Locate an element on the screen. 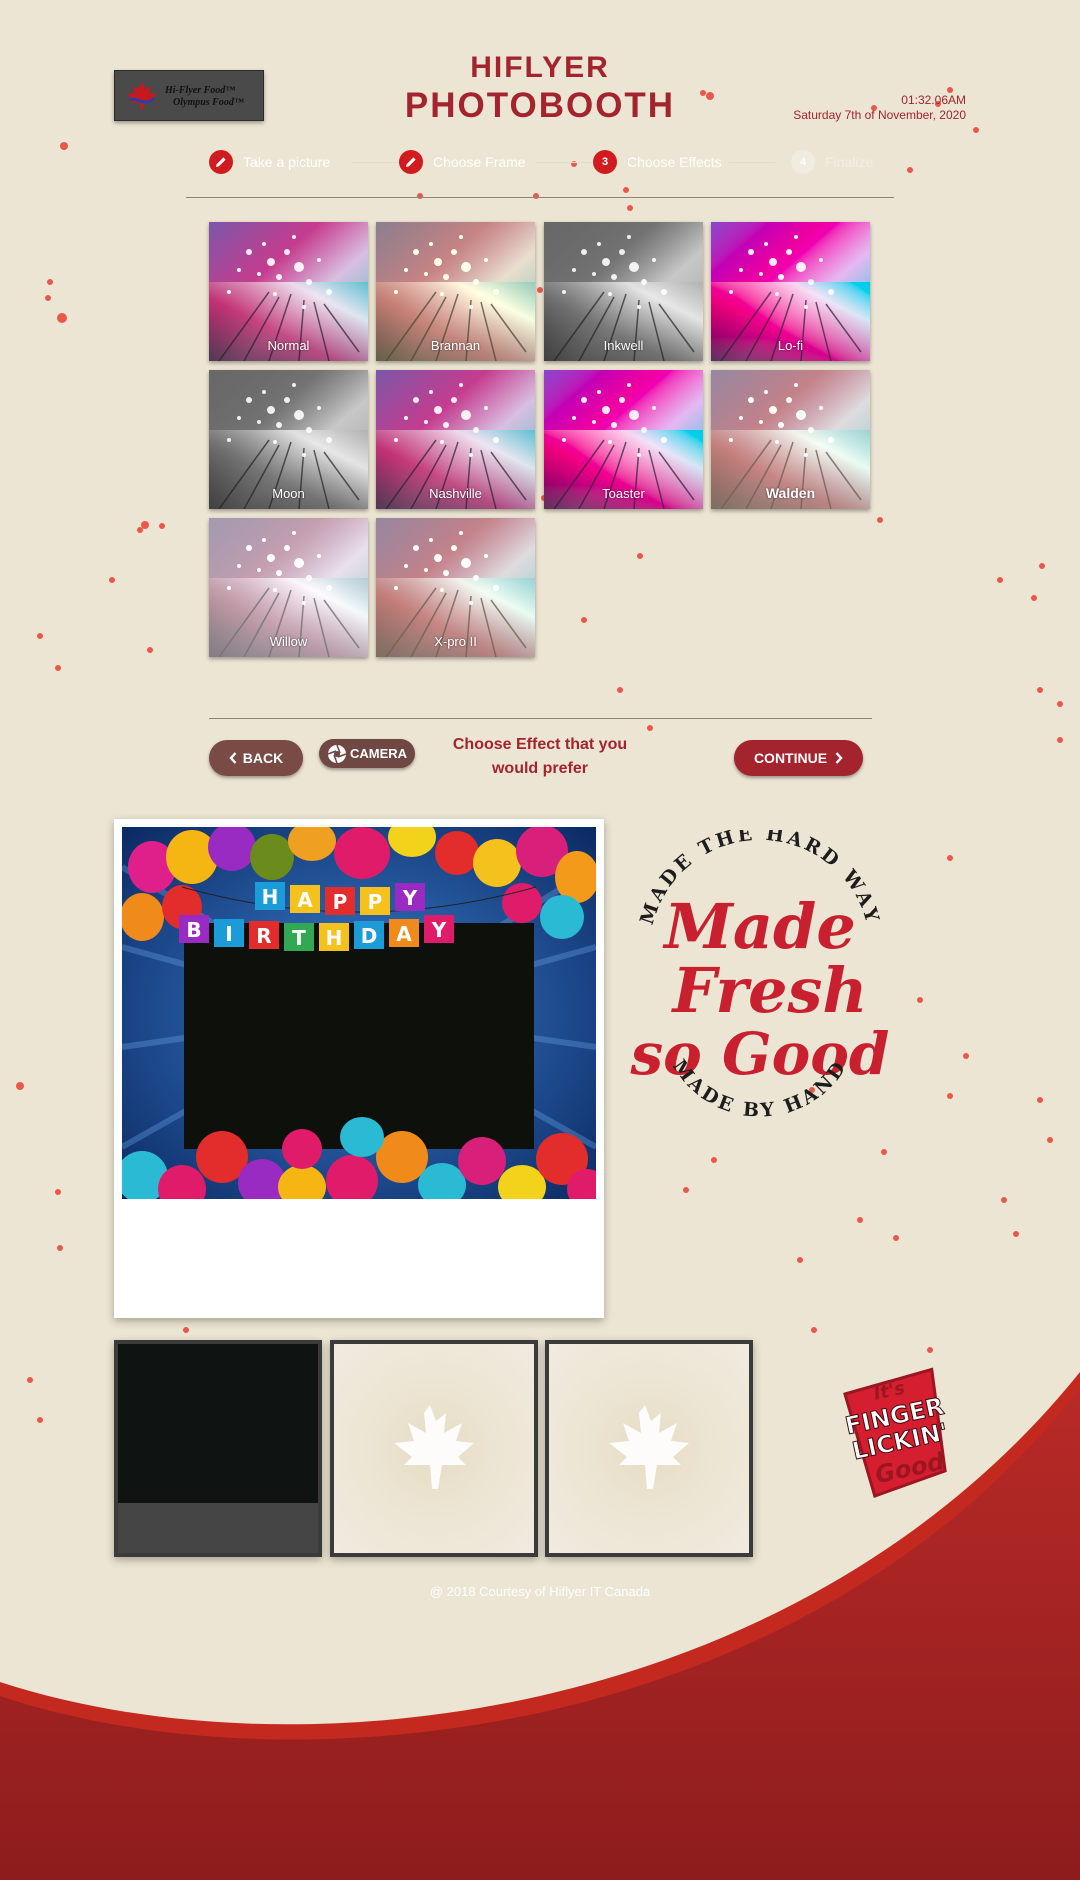  effect-nashville: Nashville is located at coordinates (455, 439).